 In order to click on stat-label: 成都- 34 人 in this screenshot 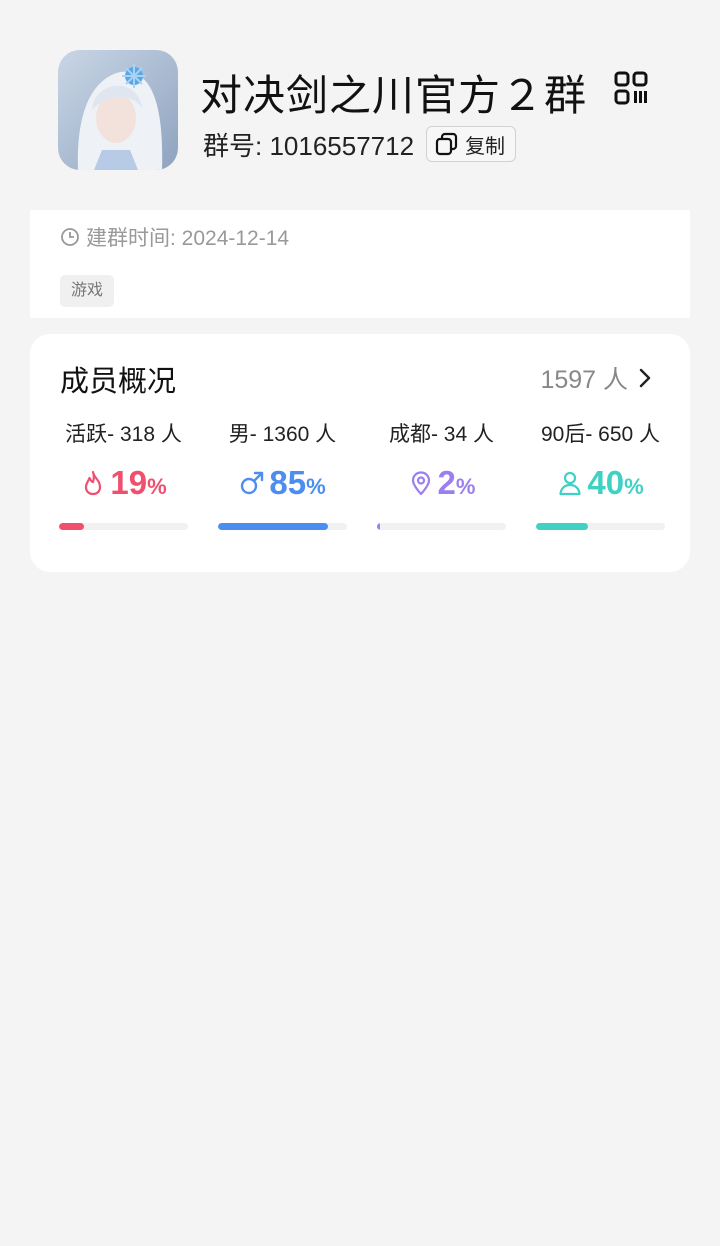, I will do `click(441, 434)`.